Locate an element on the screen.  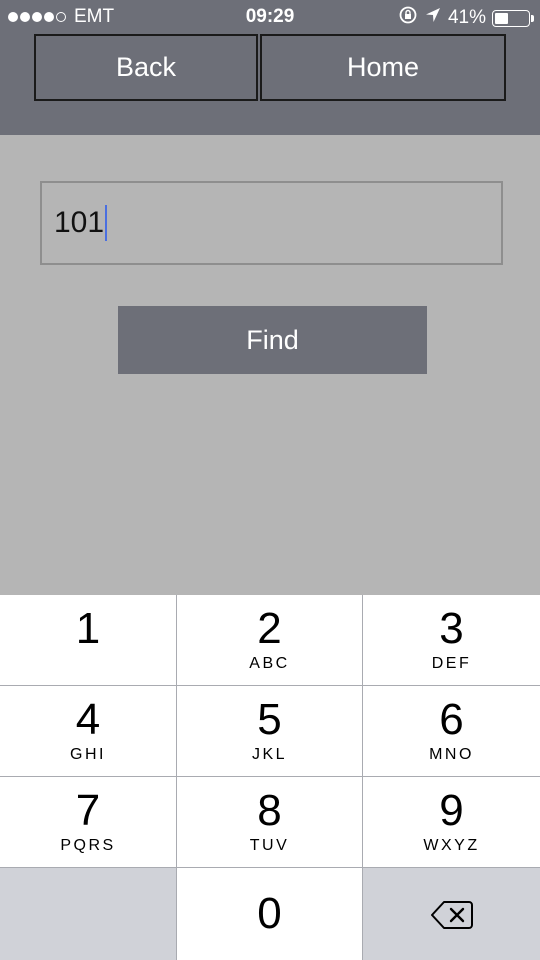
header-bar: EMT 09:29 41% Back Home is located at coordinates (270, 67).